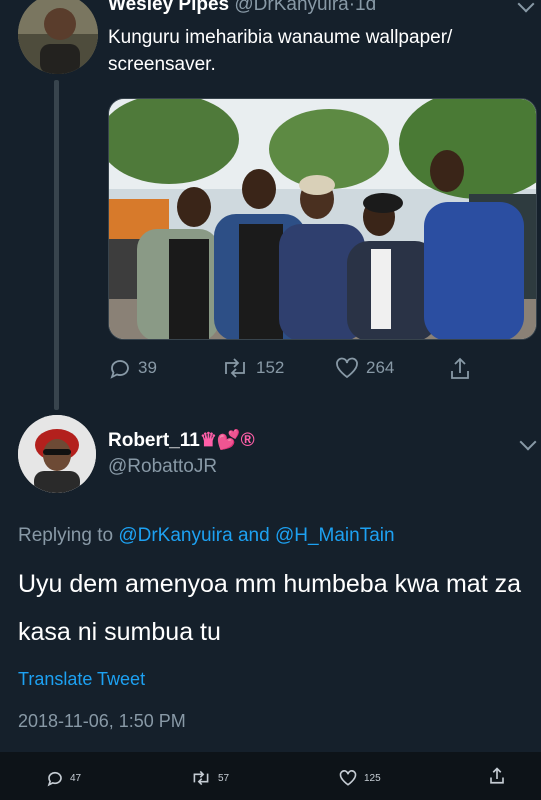  What do you see at coordinates (359, 778) in the screenshot?
I see `like-button: 125` at bounding box center [359, 778].